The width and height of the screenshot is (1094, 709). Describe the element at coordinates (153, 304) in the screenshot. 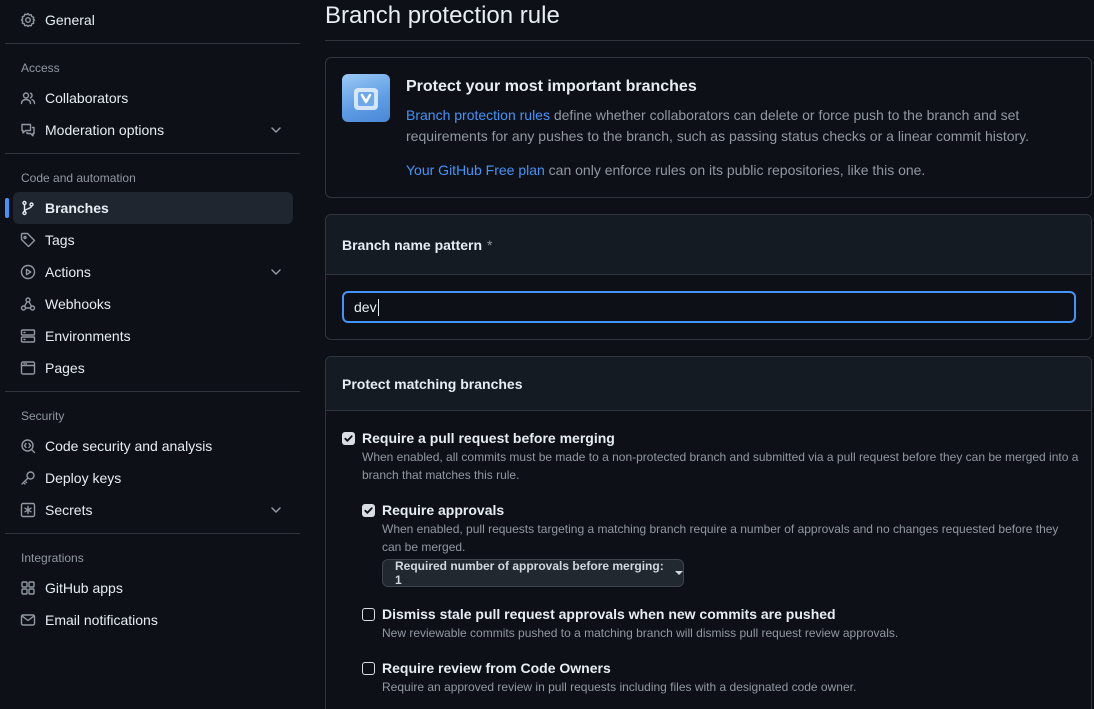

I see `sidebar-item-webhooks: Webhooks` at that location.